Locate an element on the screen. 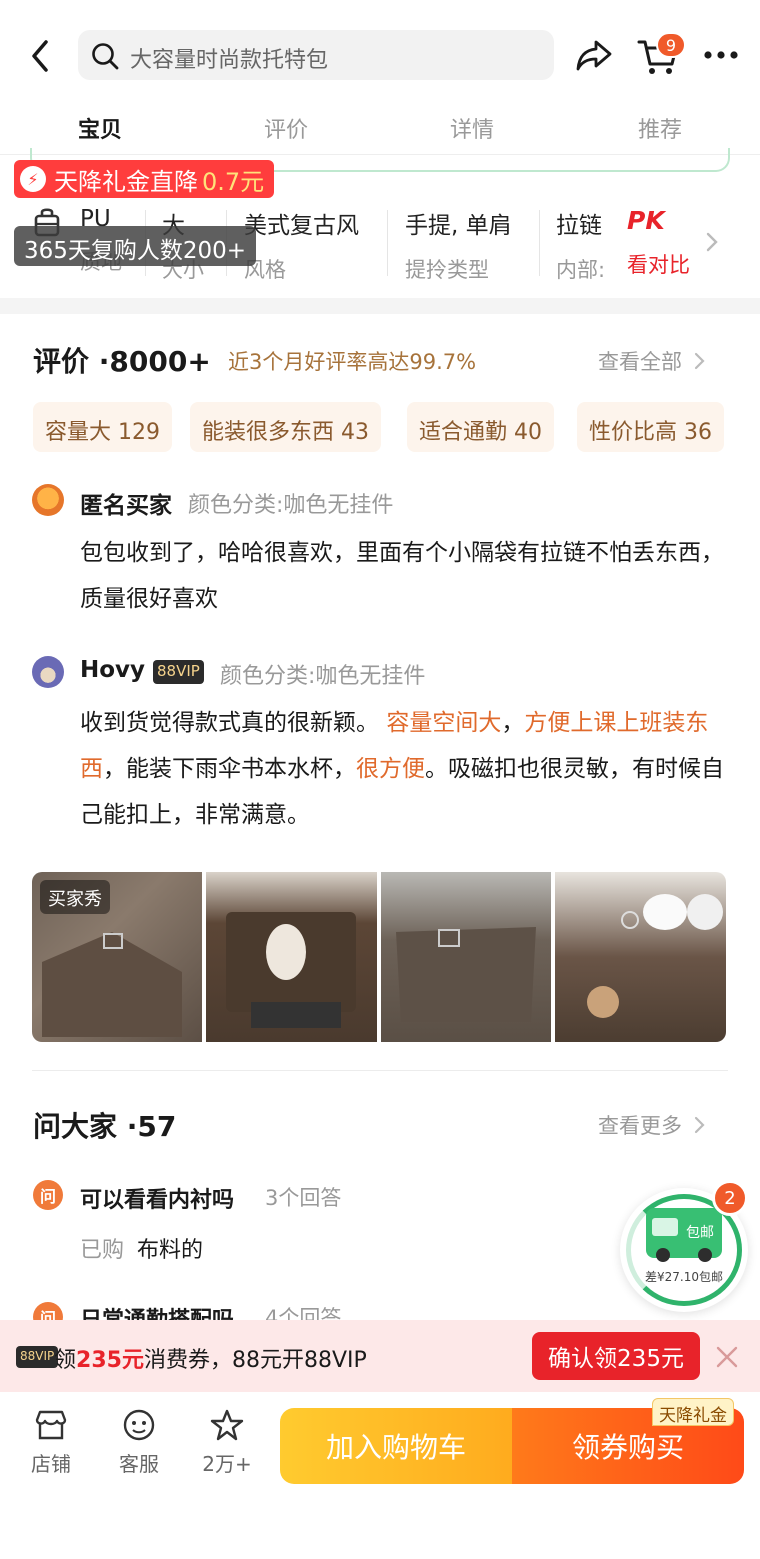 The image size is (760, 1559). truck-icon: 包邮 is located at coordinates (684, 1235).